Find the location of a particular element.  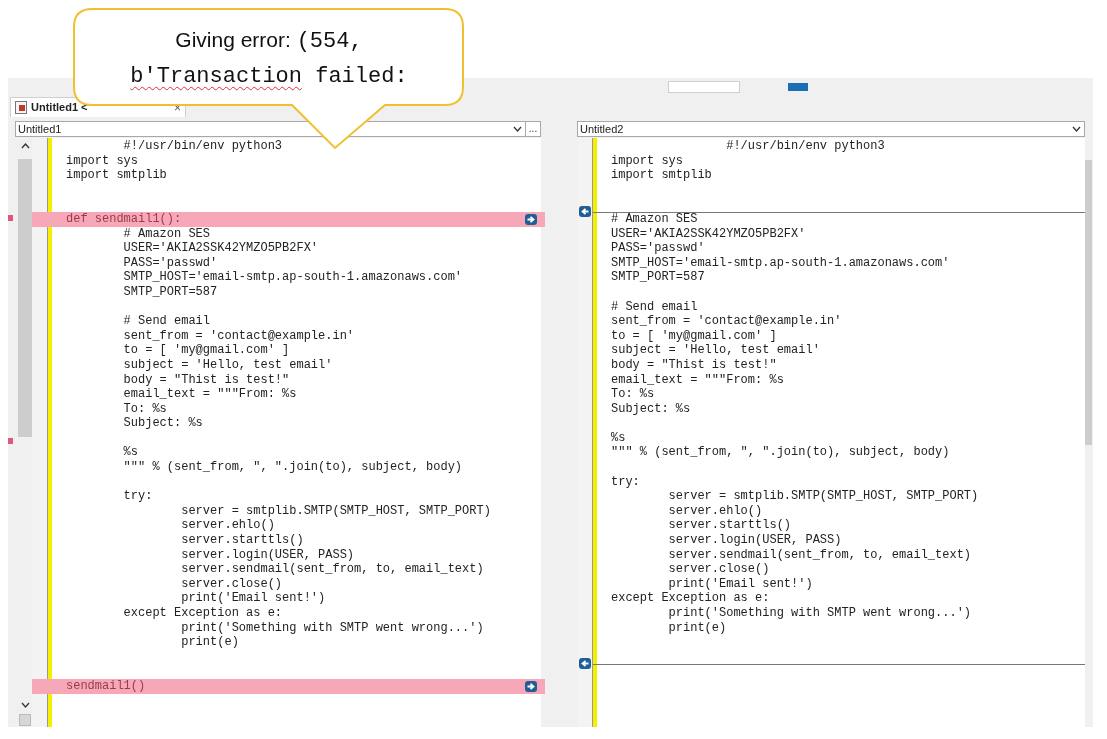

toolbar-field is located at coordinates (704, 87).